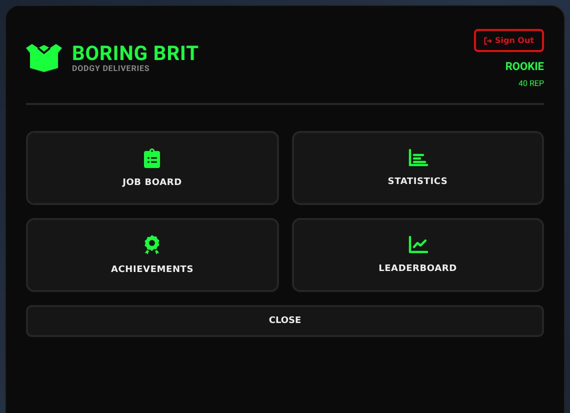  I want to click on close-button: CLOSE, so click(285, 321).